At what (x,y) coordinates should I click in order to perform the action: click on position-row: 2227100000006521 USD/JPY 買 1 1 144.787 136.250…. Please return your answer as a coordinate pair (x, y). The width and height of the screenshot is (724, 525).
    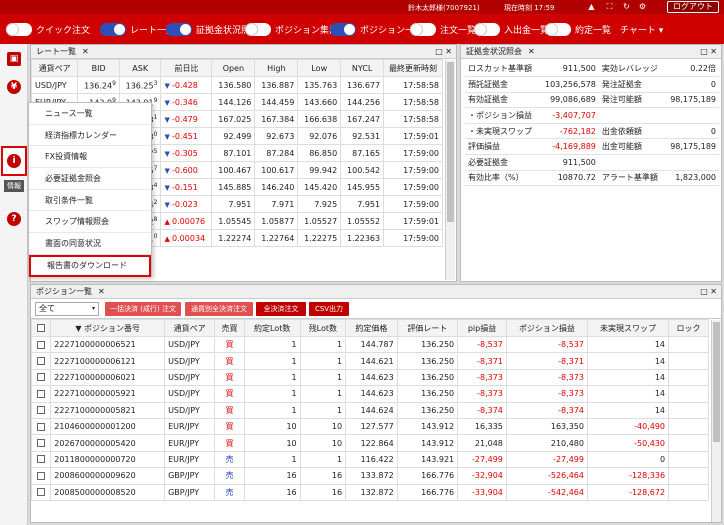
    Looking at the image, I should click on (369, 344).